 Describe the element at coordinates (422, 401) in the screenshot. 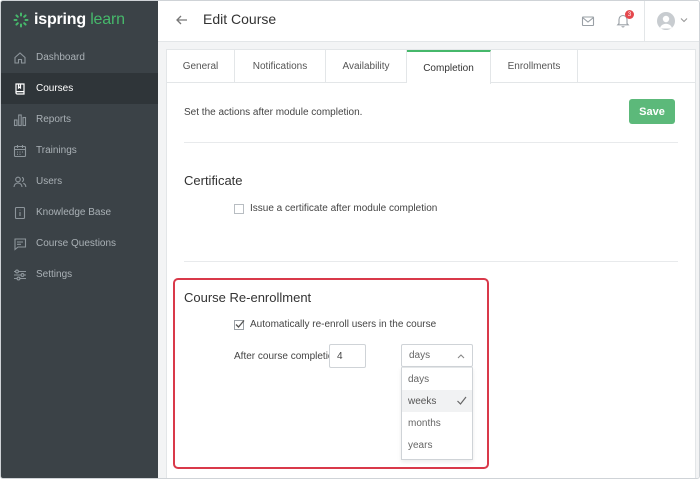

I see `option-label: weeks` at that location.